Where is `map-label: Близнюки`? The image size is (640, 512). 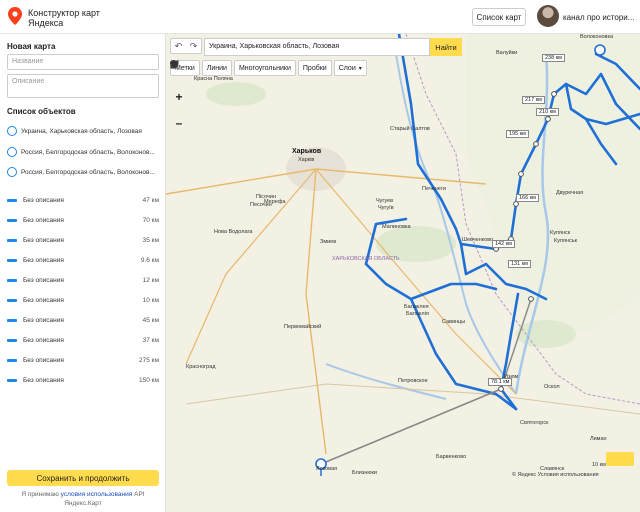
map-label: Близнюки is located at coordinates (364, 473).